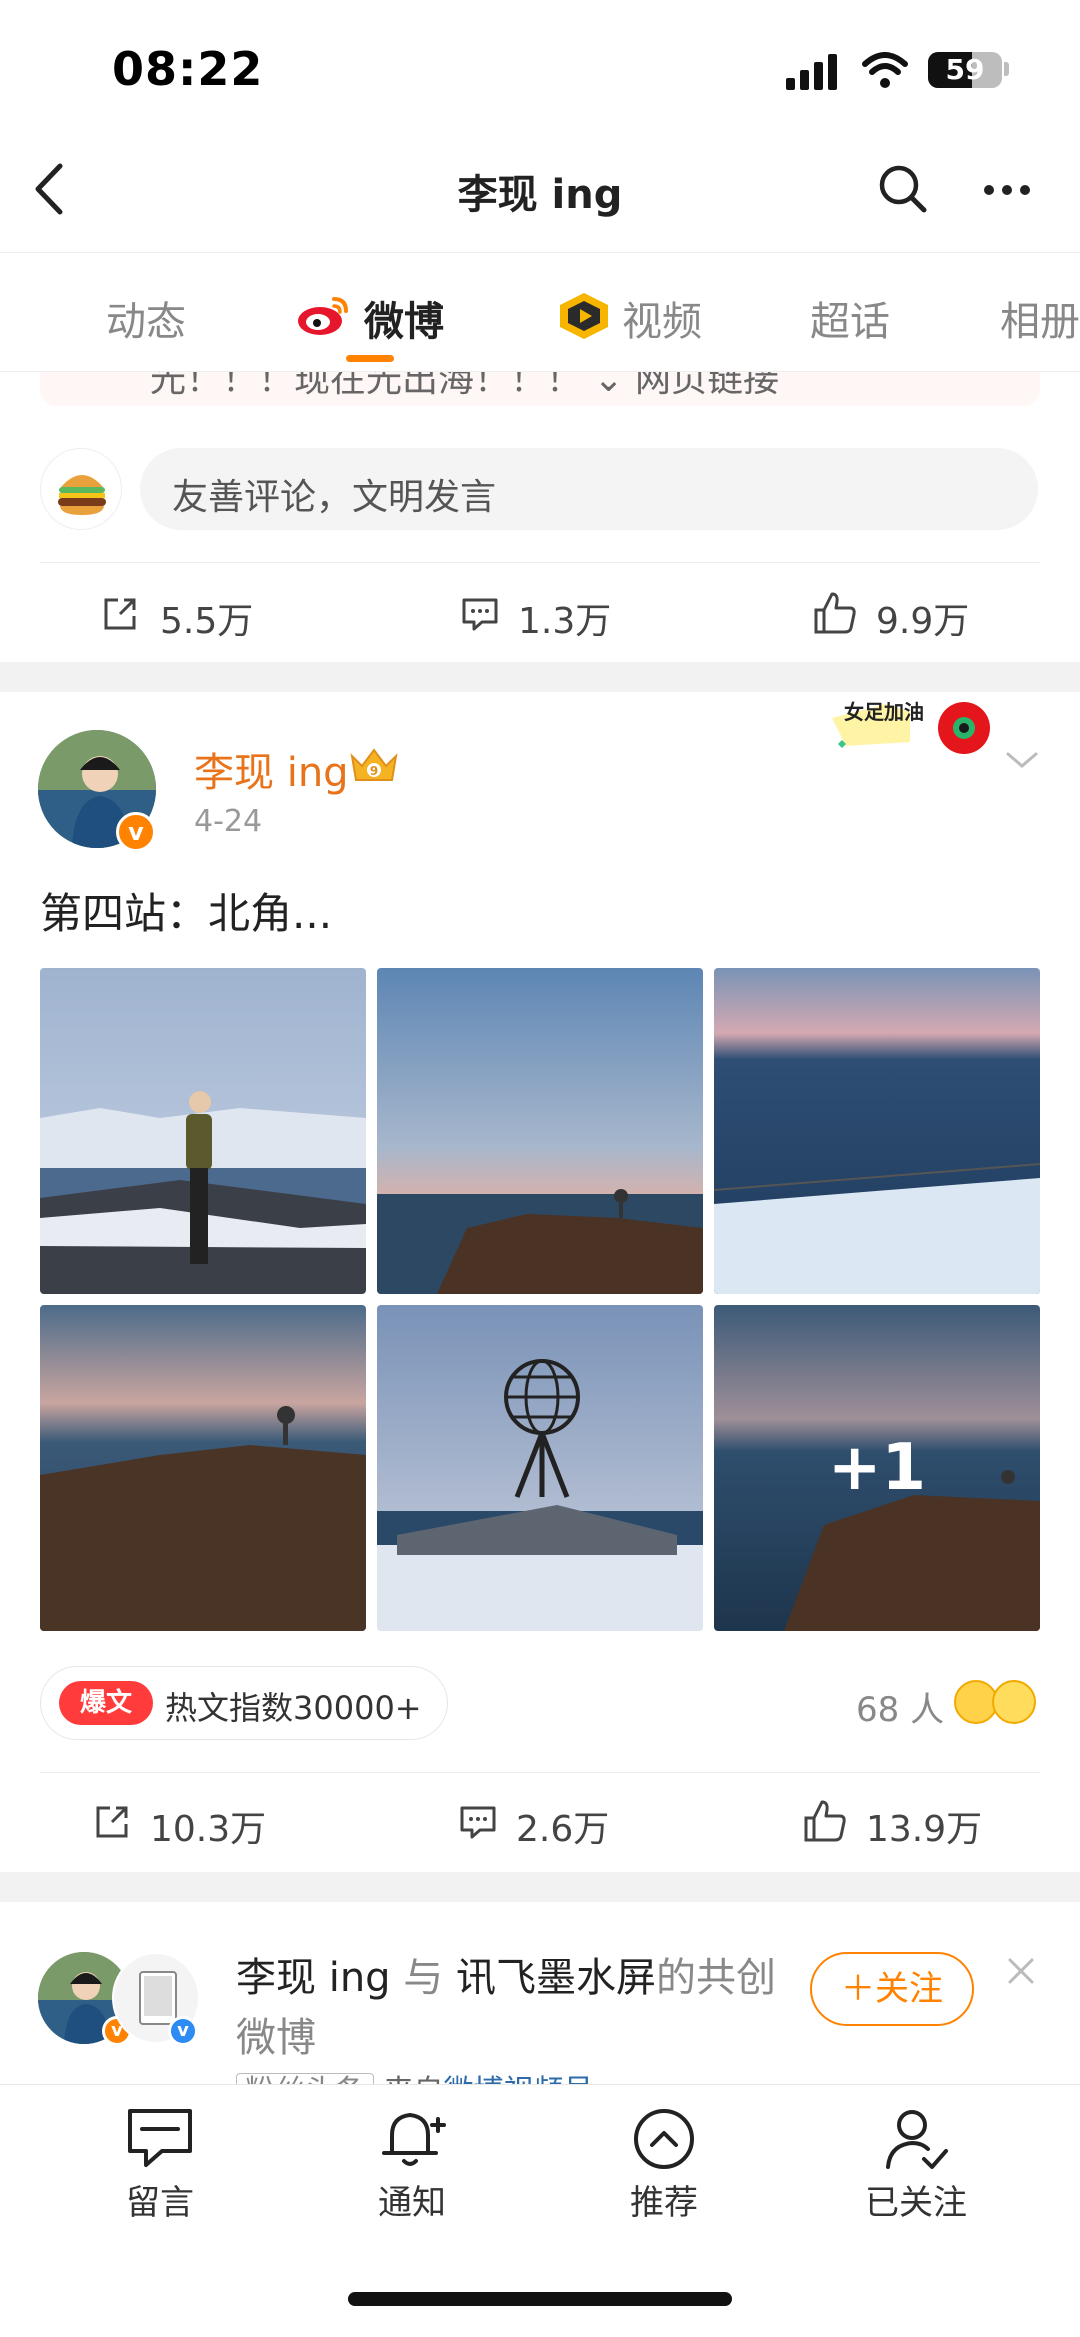  I want to click on verified-badge-icon: v, so click(136, 832).